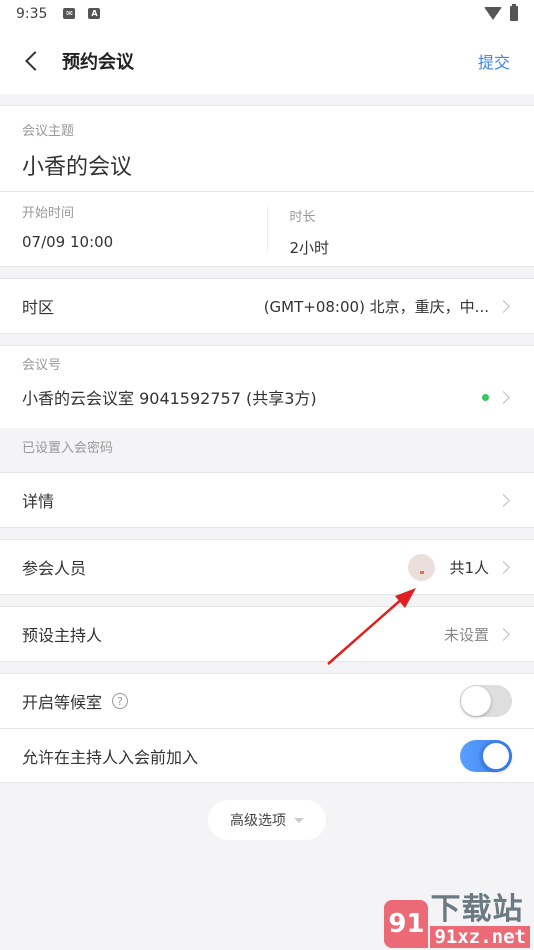  What do you see at coordinates (77, 167) in the screenshot?
I see `topic-value: 小香的会议` at bounding box center [77, 167].